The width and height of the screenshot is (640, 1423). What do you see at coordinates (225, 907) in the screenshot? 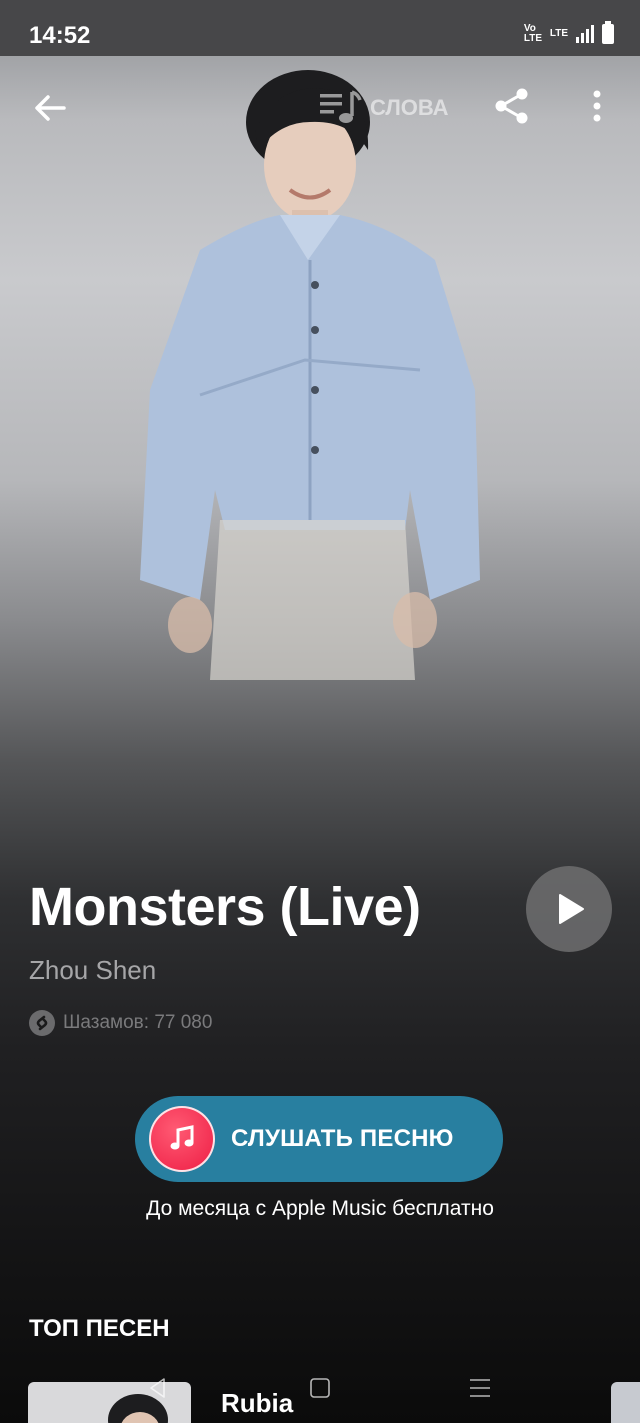
I see `track-title: Monsters (Live)` at bounding box center [225, 907].